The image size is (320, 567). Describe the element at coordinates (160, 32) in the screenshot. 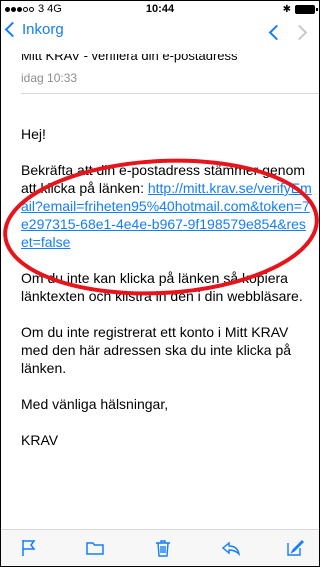

I see `nav-bar: Inkorg` at that location.